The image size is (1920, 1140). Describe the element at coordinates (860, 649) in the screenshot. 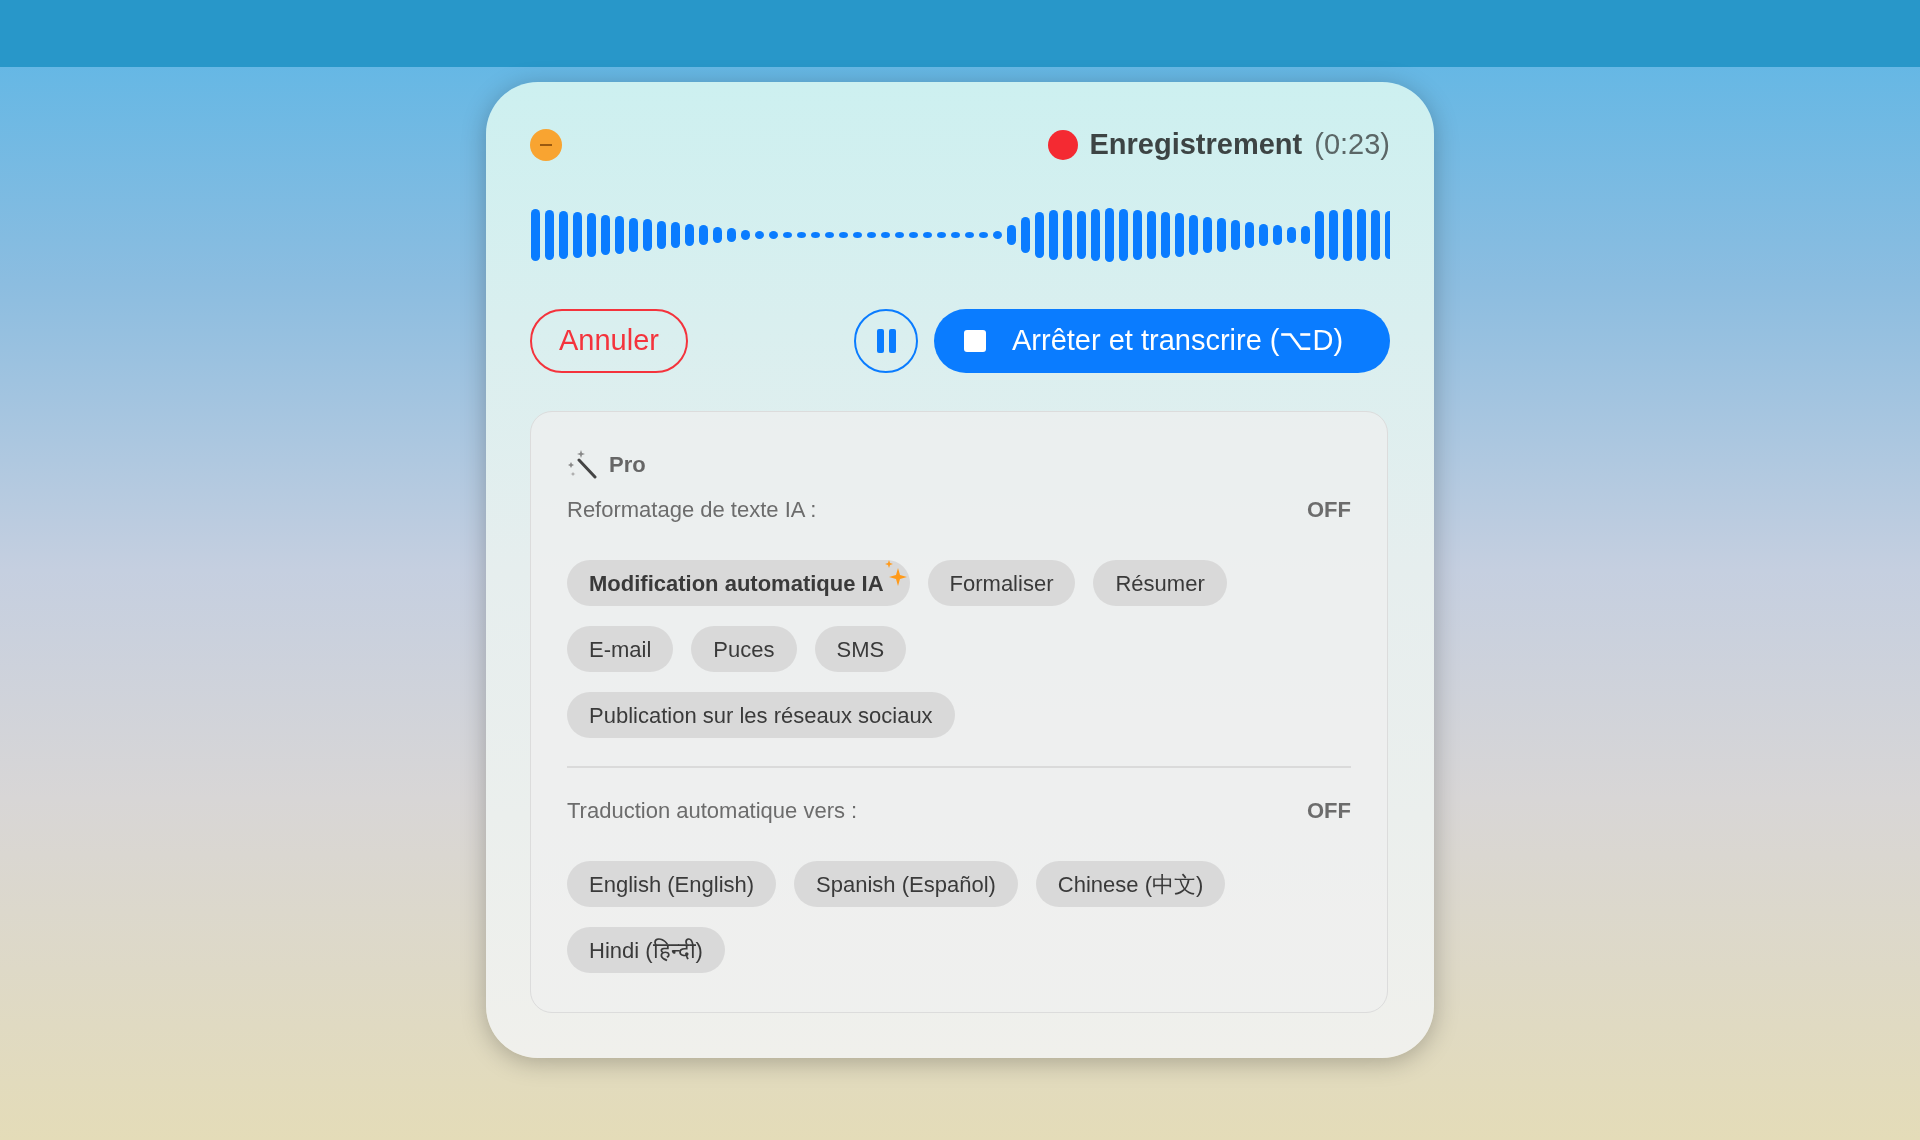

I see `option-chip: SMS` at that location.